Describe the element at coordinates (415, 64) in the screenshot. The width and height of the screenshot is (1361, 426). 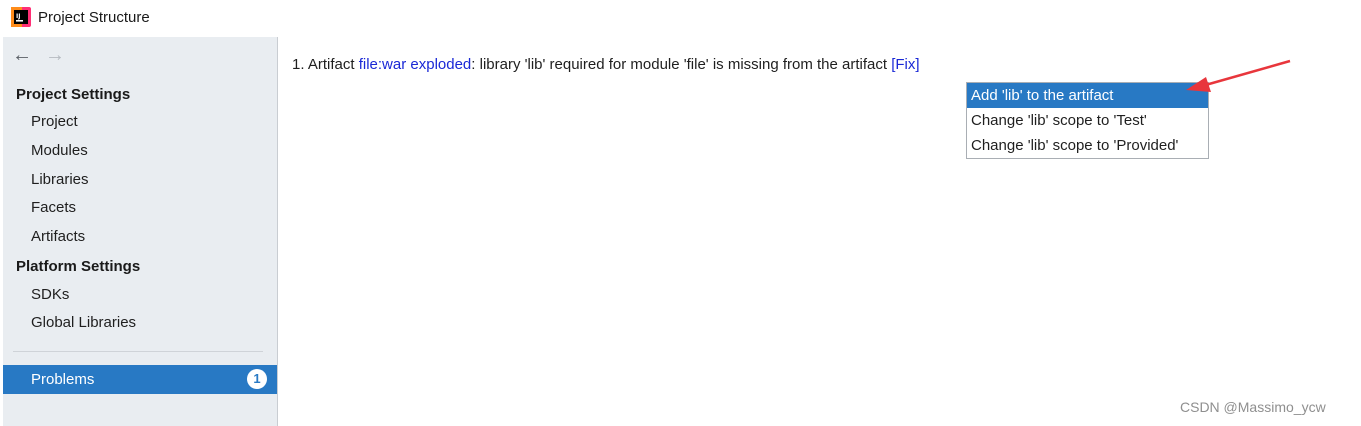
I see `artifact-link: file:war exploded` at that location.